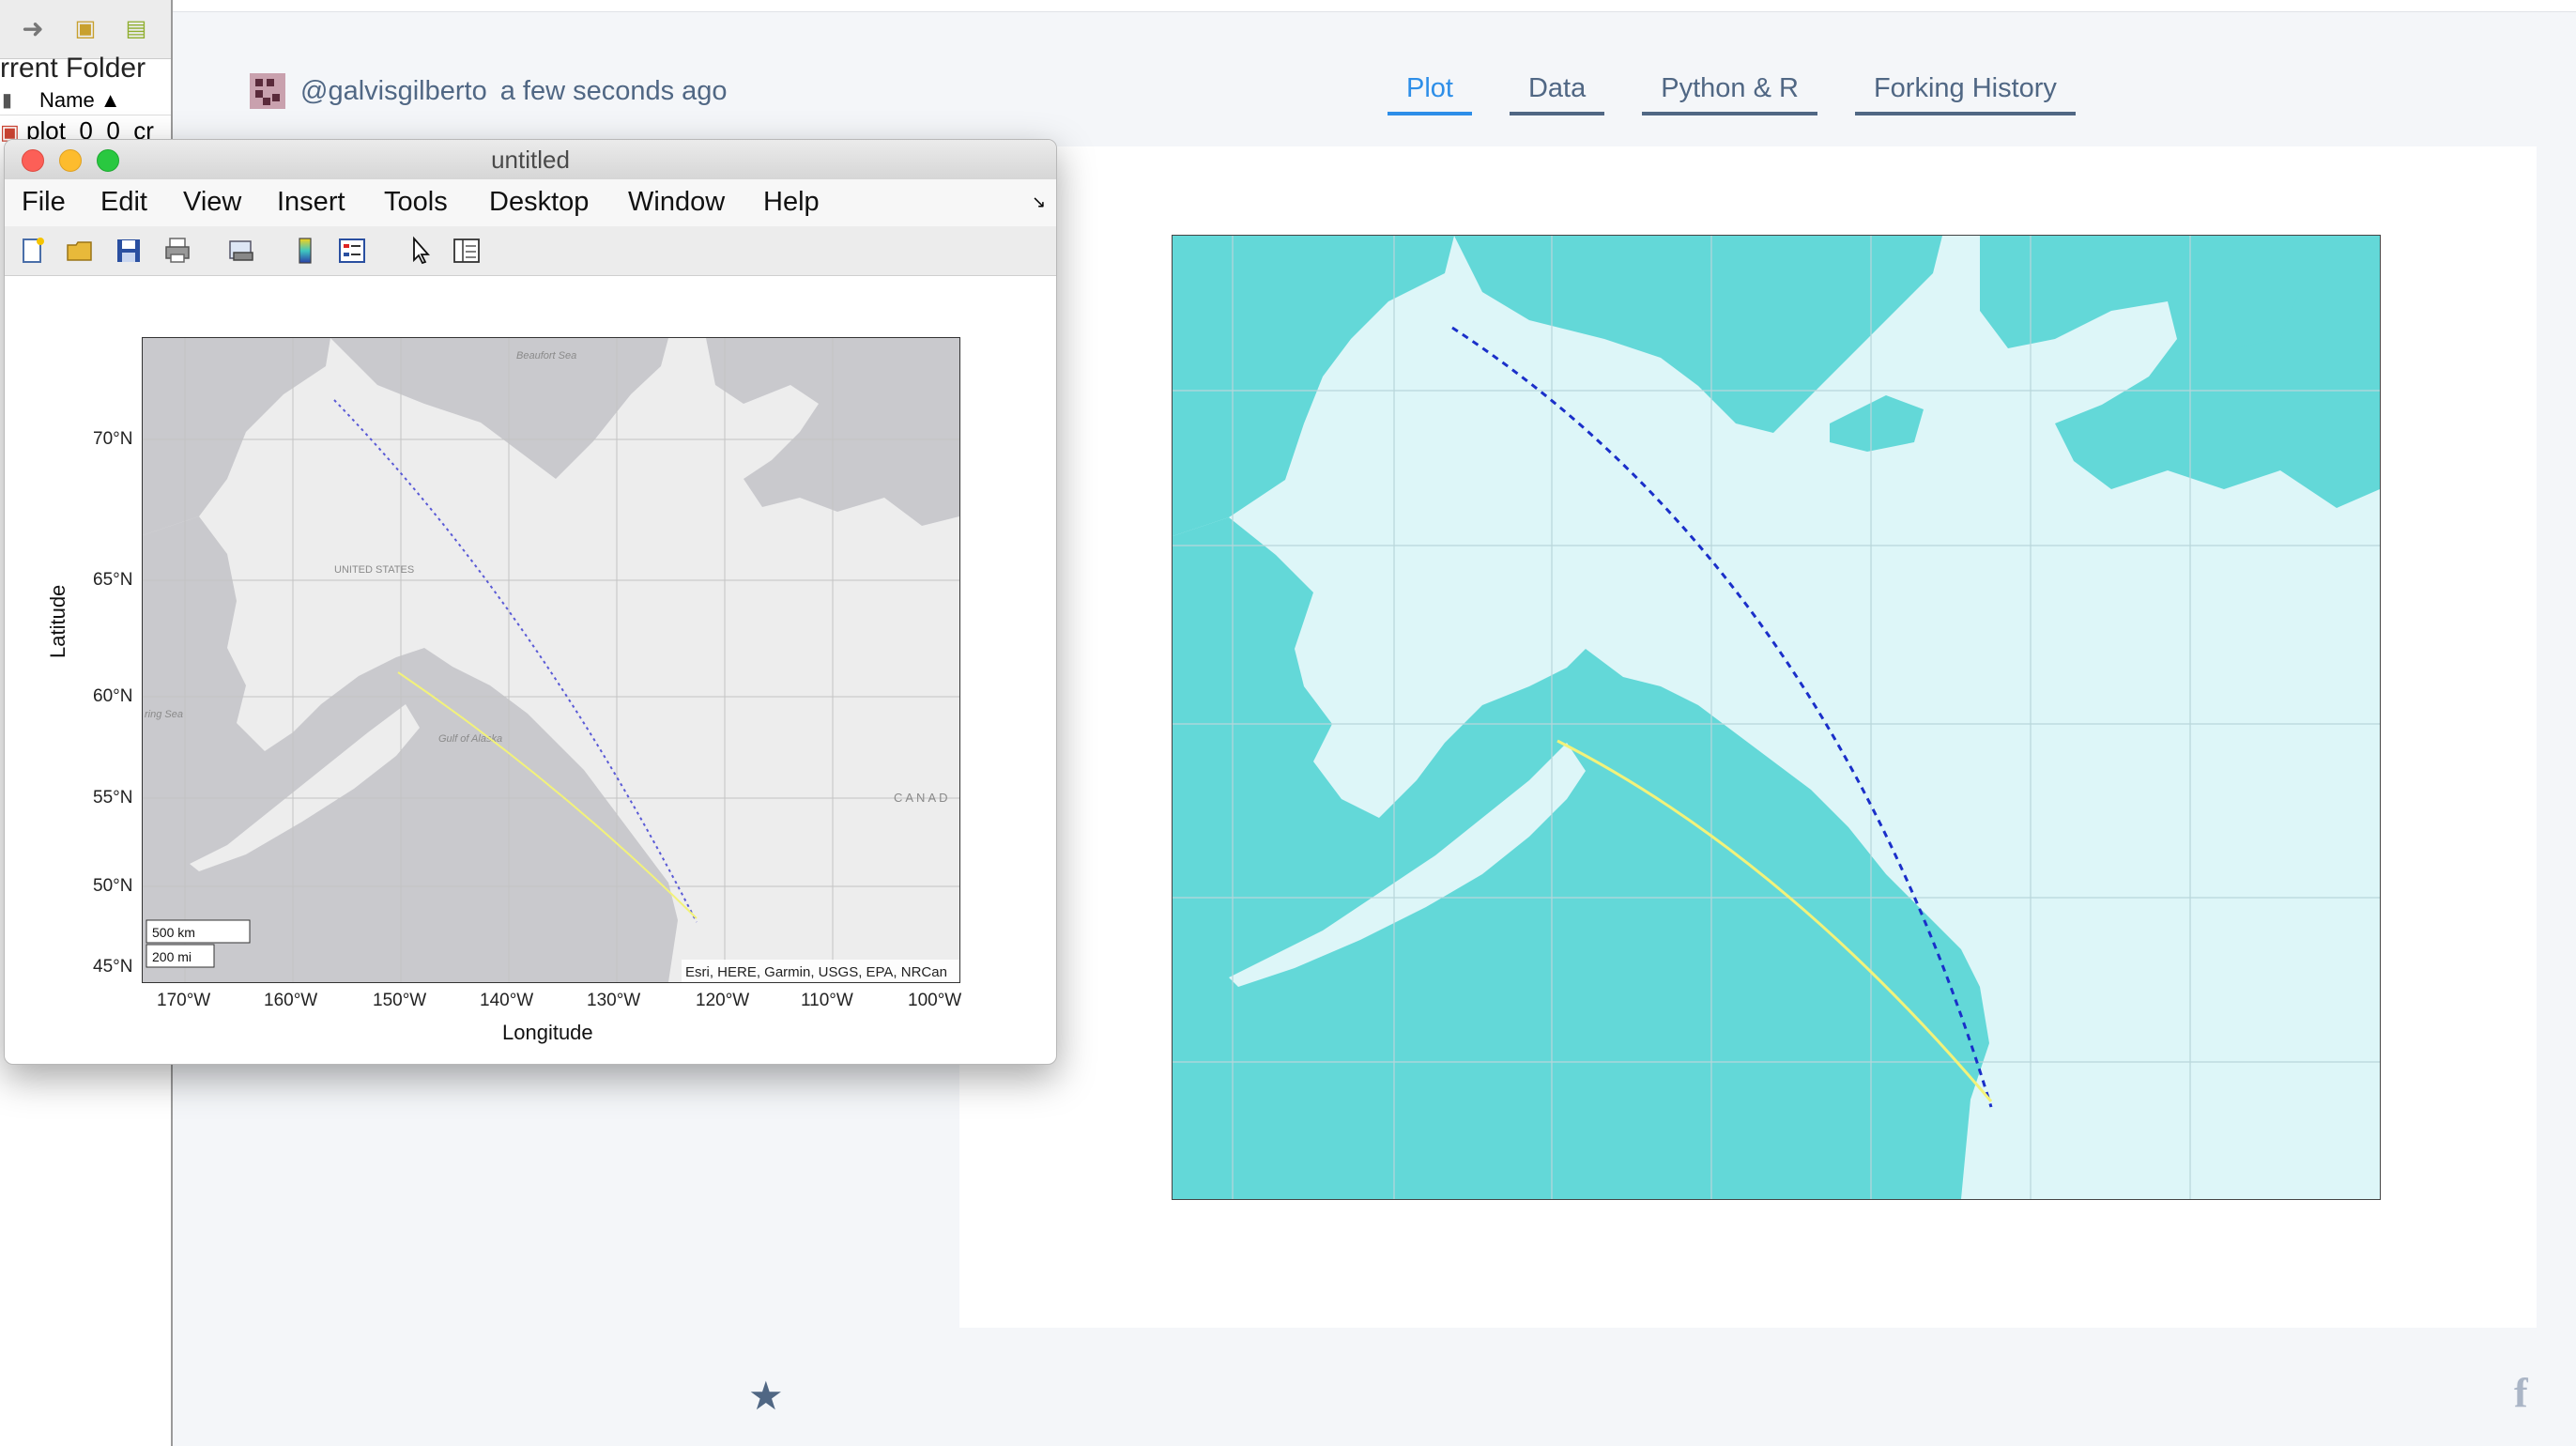 This screenshot has width=2576, height=1446. Describe the element at coordinates (73, 68) in the screenshot. I see `current-folder-label: rrent Folder` at that location.